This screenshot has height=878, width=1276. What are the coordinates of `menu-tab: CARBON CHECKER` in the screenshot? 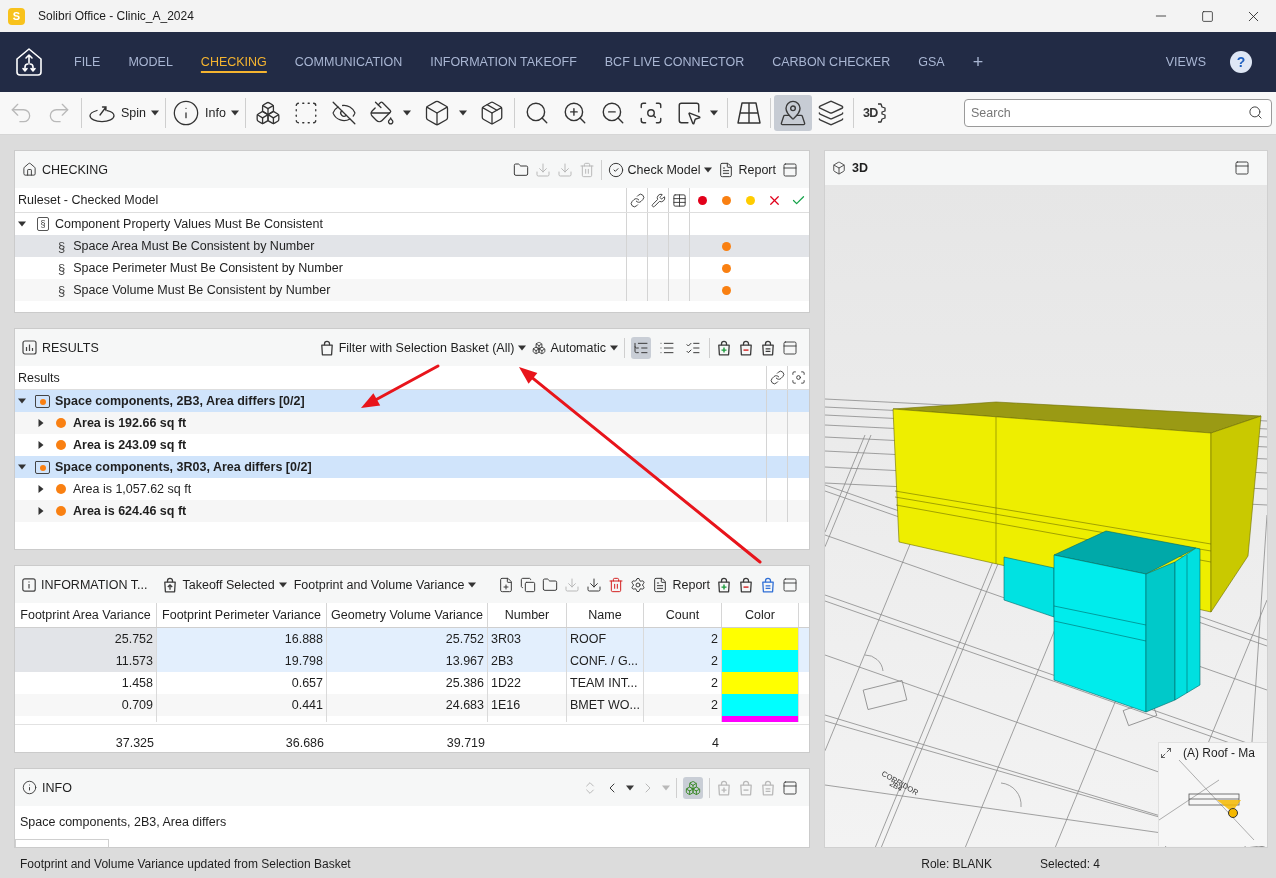 It's located at (831, 62).